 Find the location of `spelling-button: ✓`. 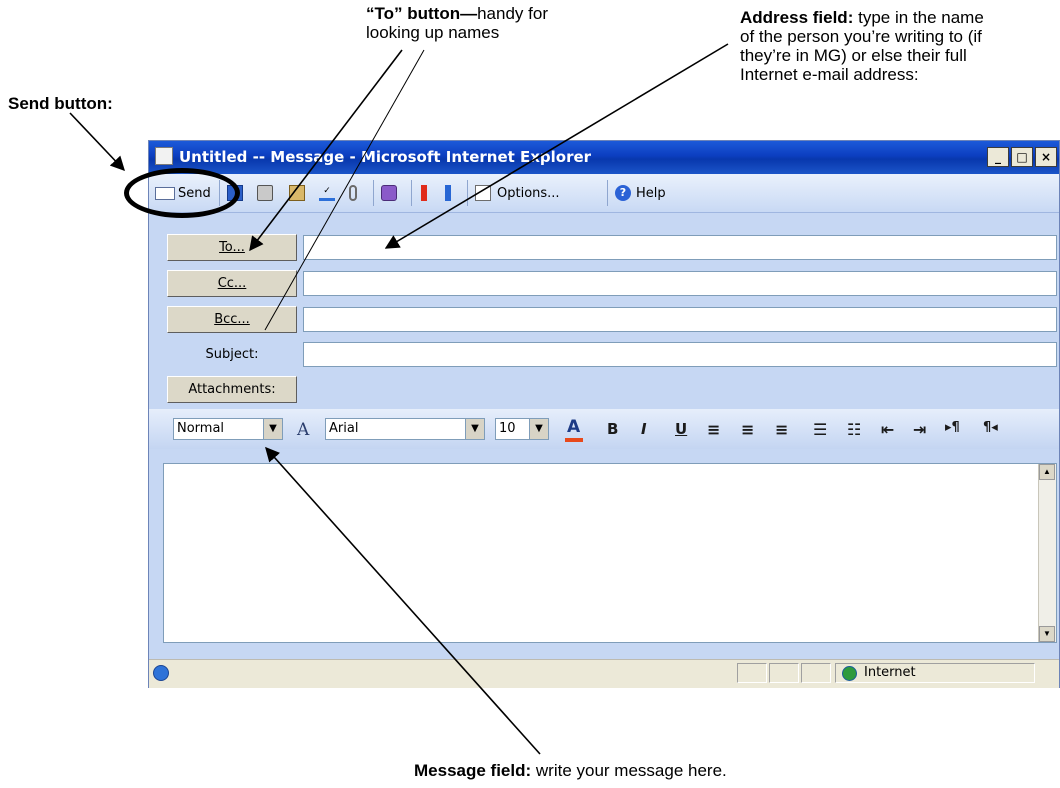

spelling-button: ✓ is located at coordinates (327, 193).